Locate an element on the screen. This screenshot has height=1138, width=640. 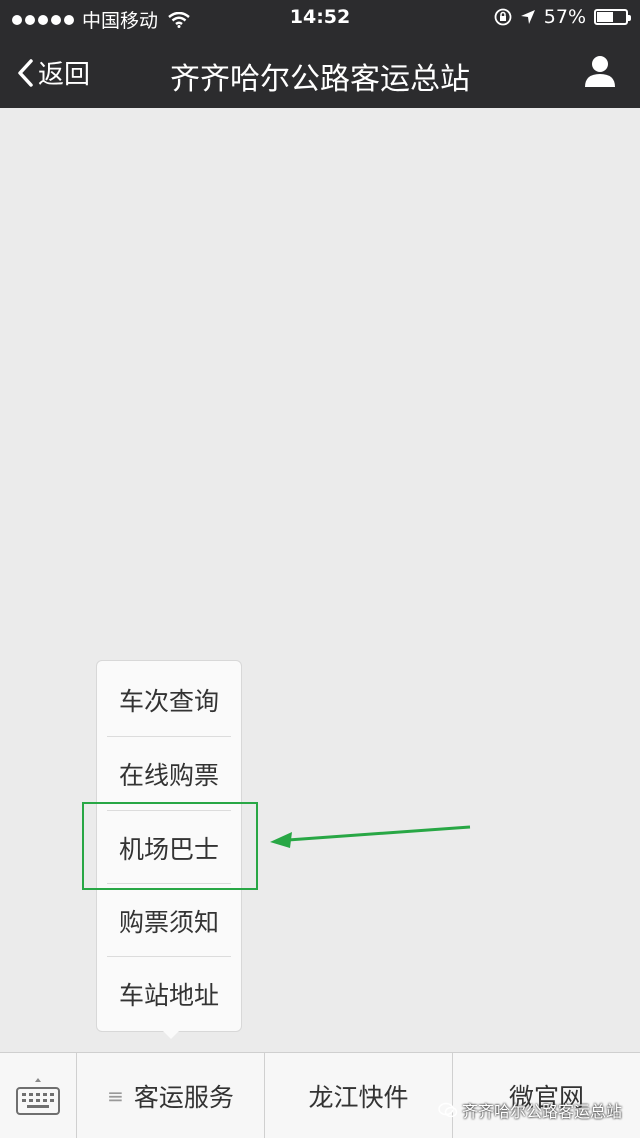
tab-longjiang-express: 龙江快件 is located at coordinates (358, 1095).